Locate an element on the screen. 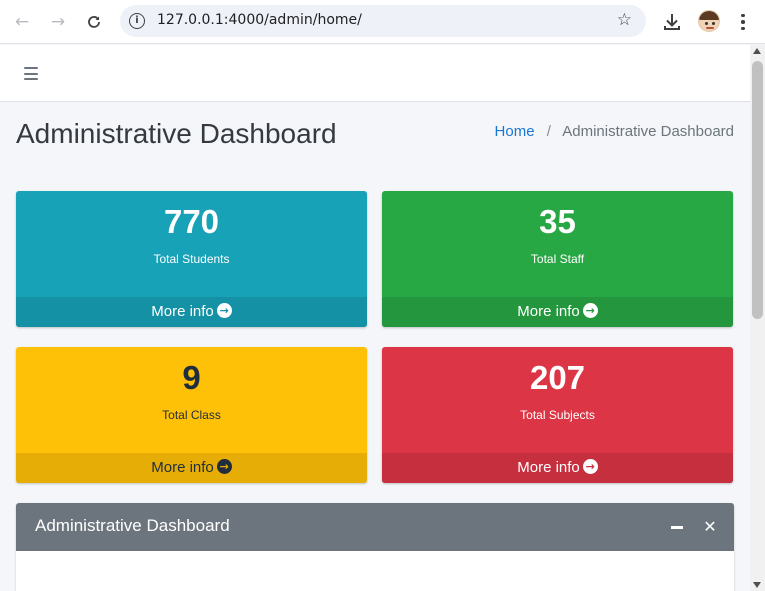  page-scrollbar is located at coordinates (757, 318).